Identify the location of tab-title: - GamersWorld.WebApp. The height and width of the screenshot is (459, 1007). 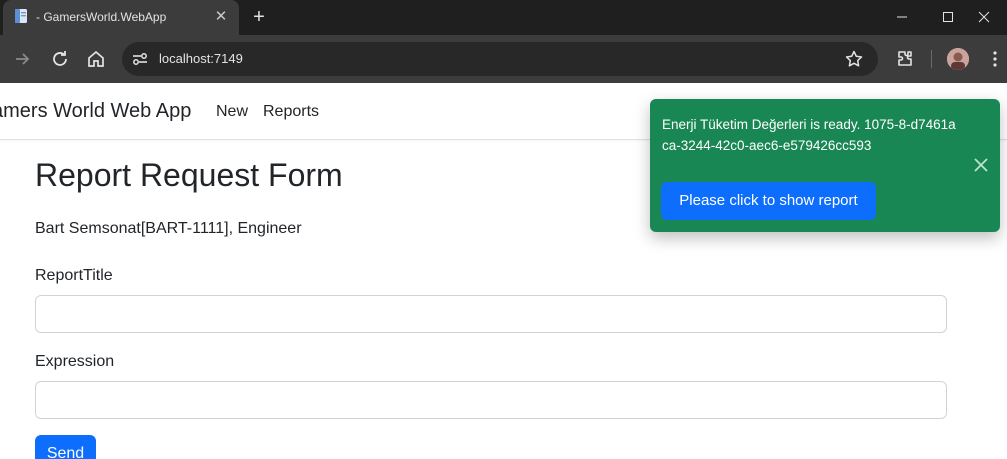
(101, 17).